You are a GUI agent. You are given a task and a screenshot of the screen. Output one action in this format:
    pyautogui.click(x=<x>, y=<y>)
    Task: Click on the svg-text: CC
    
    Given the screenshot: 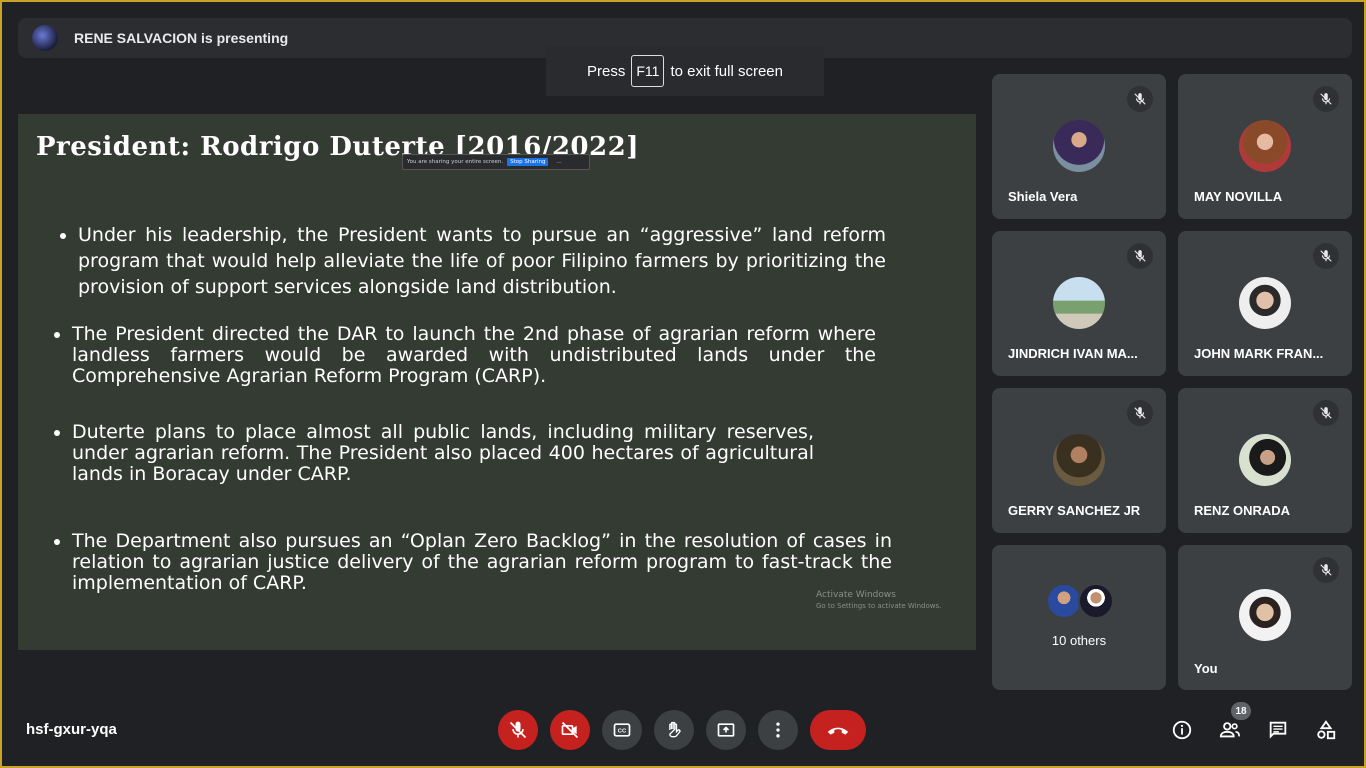 What is the action you would take?
    pyautogui.click(x=622, y=732)
    